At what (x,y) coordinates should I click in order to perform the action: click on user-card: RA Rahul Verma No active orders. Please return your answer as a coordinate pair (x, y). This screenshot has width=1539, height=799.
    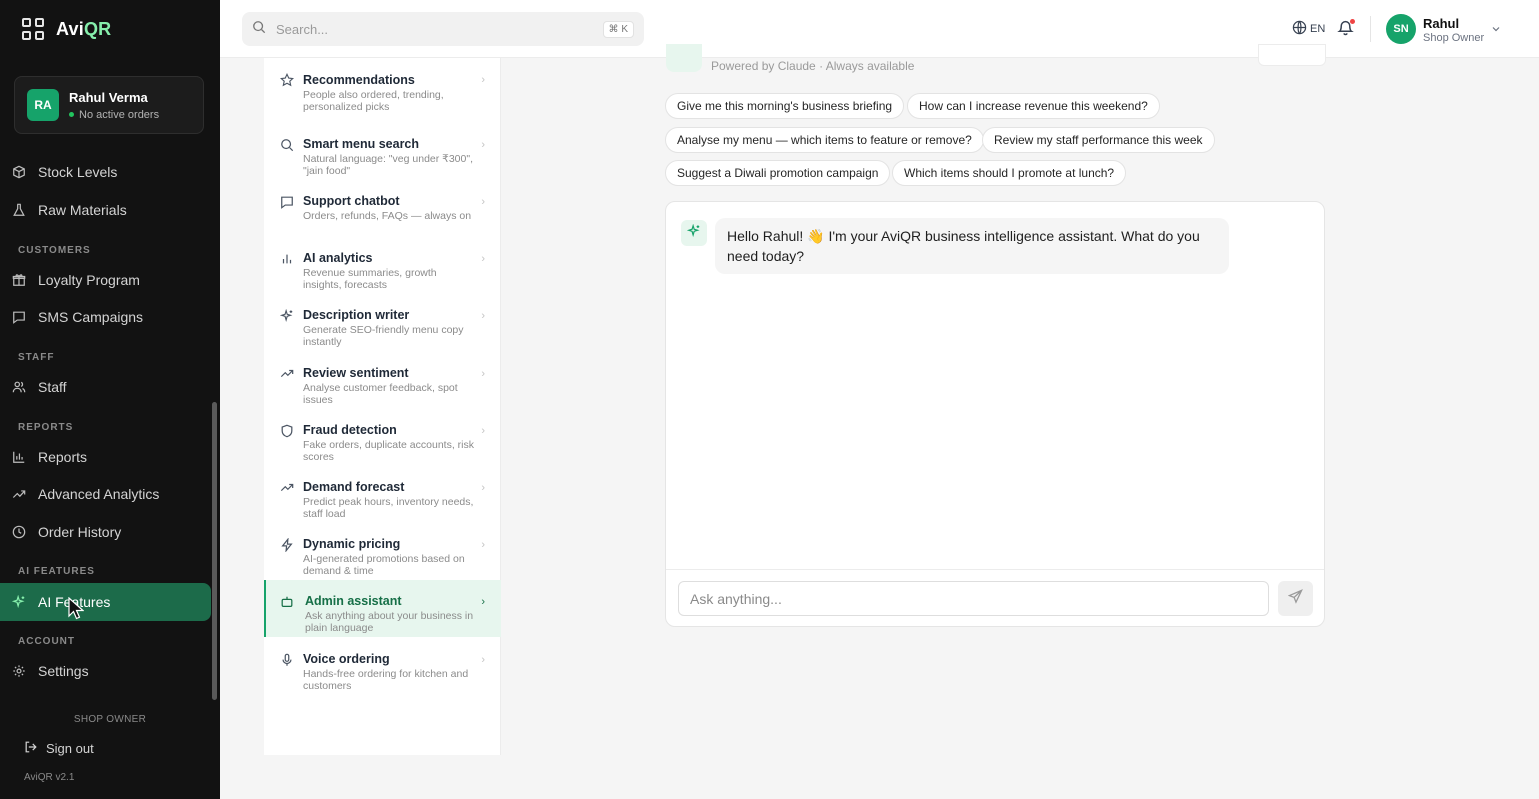
    Looking at the image, I should click on (109, 105).